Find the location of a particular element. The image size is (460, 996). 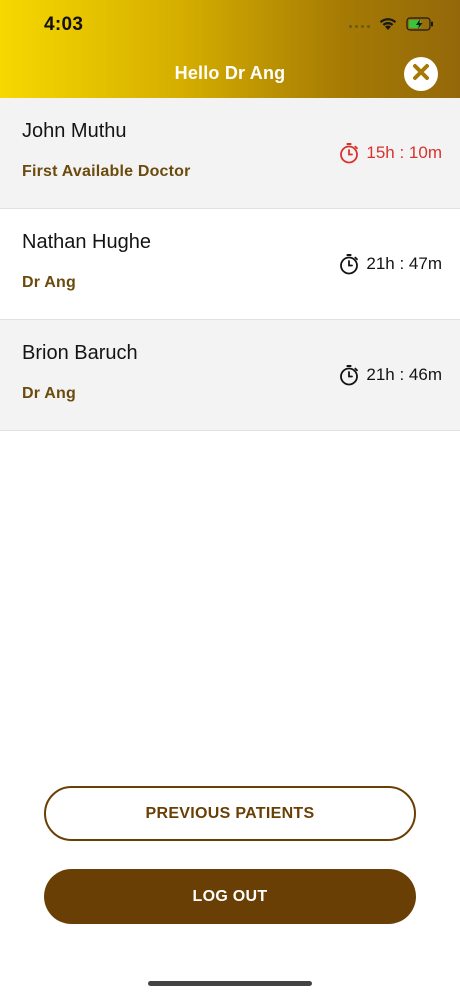

status-time: 4:03 is located at coordinates (64, 24).